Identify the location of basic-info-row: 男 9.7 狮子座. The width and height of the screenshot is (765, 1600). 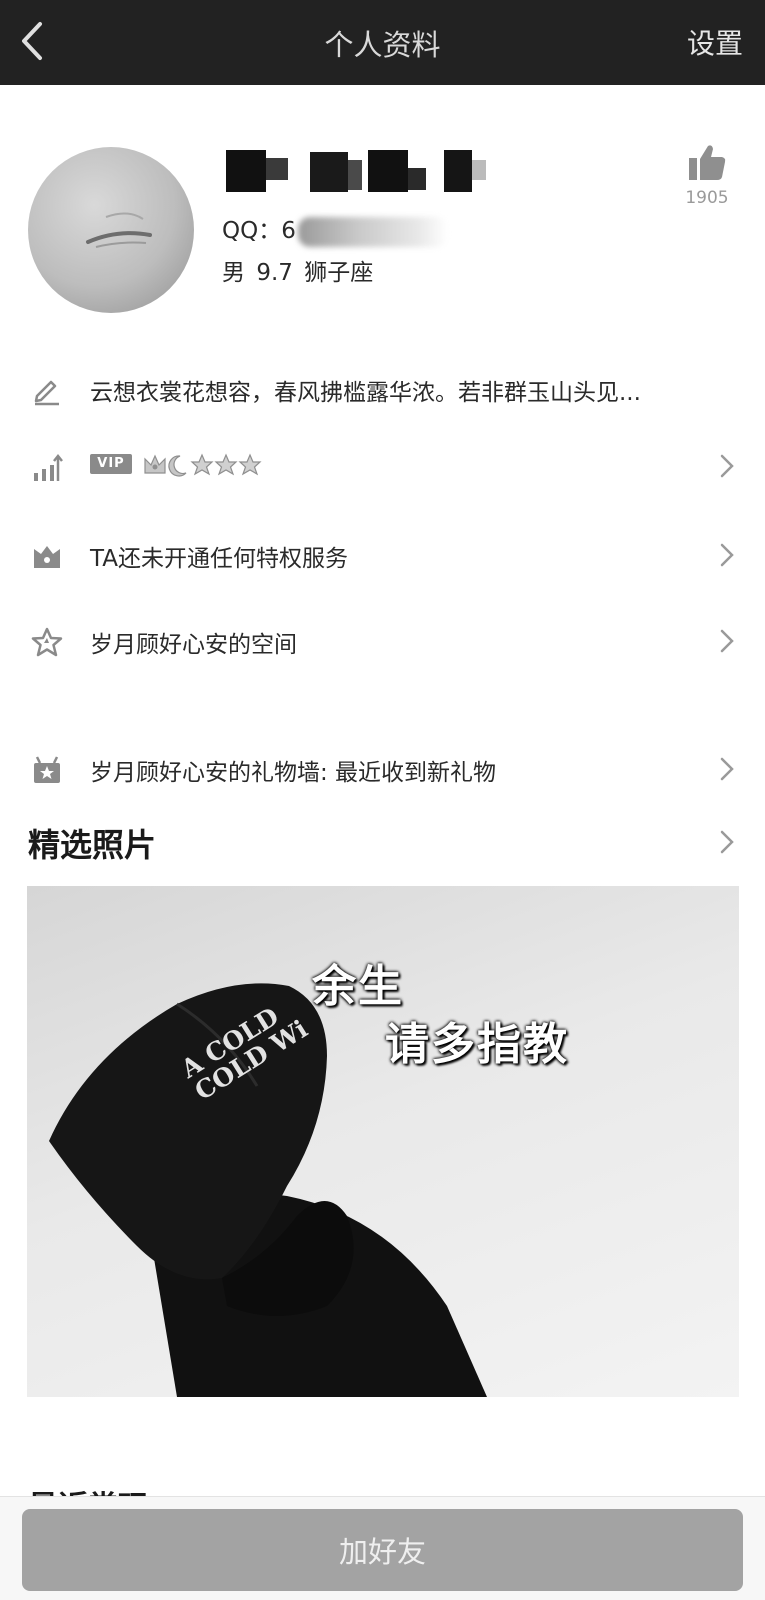
(297, 270).